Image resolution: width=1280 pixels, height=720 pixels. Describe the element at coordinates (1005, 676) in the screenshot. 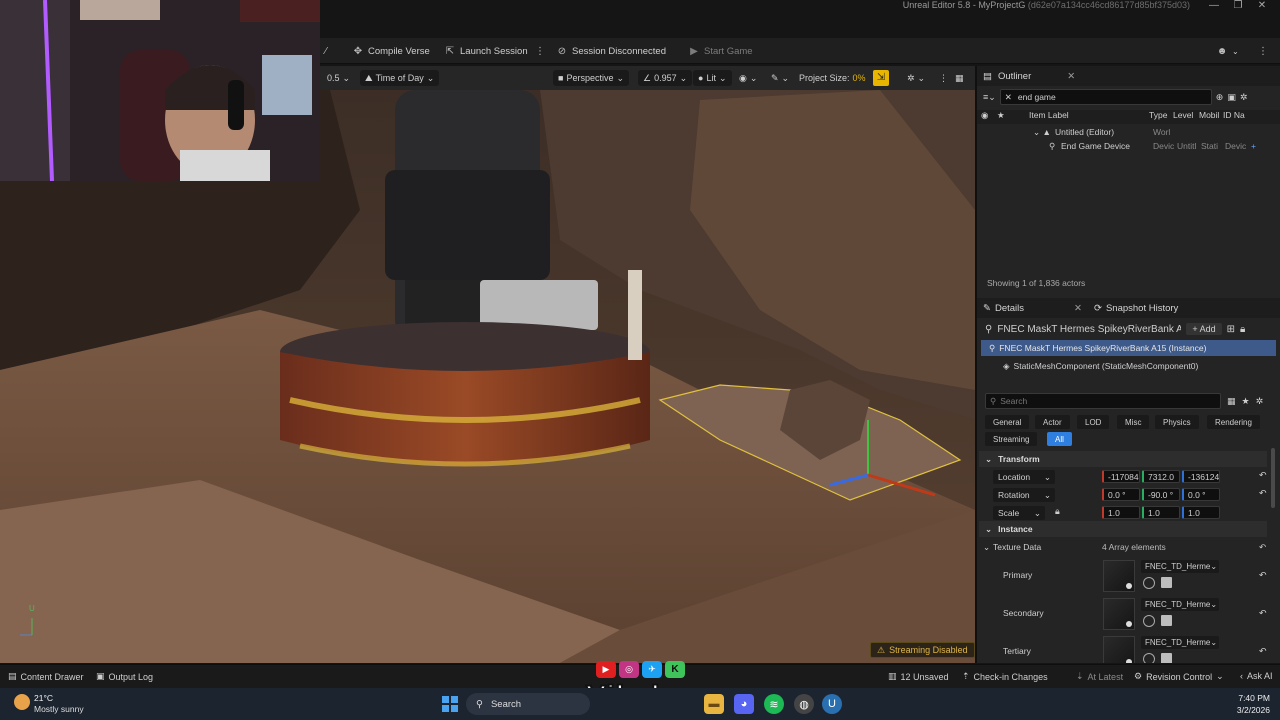

I see `check-in-button: ⇡ Check-in Changes` at that location.